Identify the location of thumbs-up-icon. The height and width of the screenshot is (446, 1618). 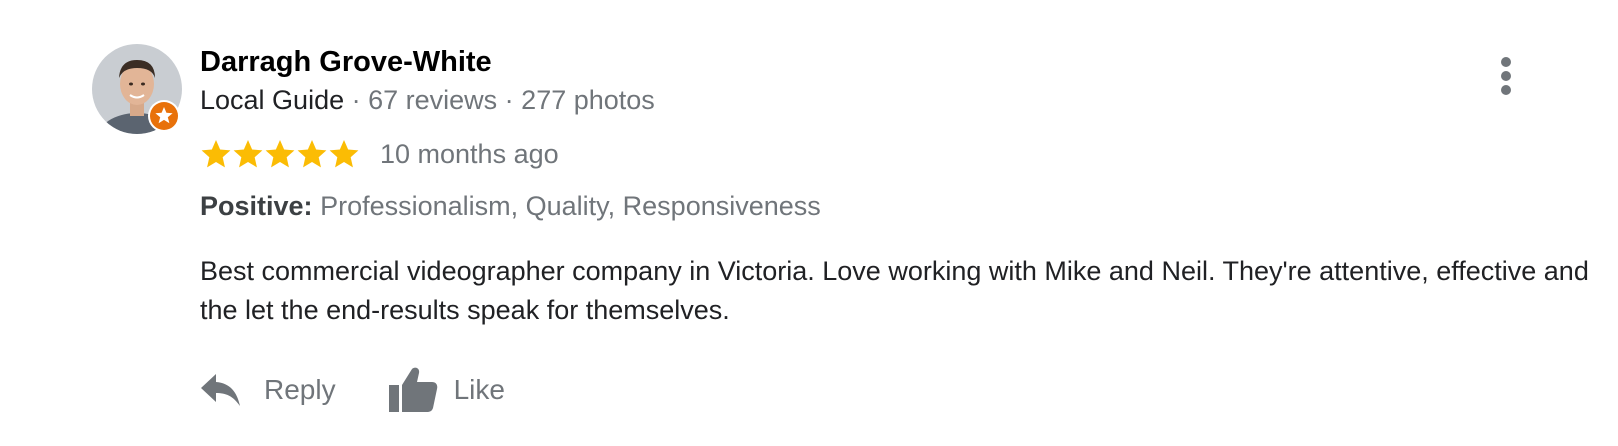
(413, 390).